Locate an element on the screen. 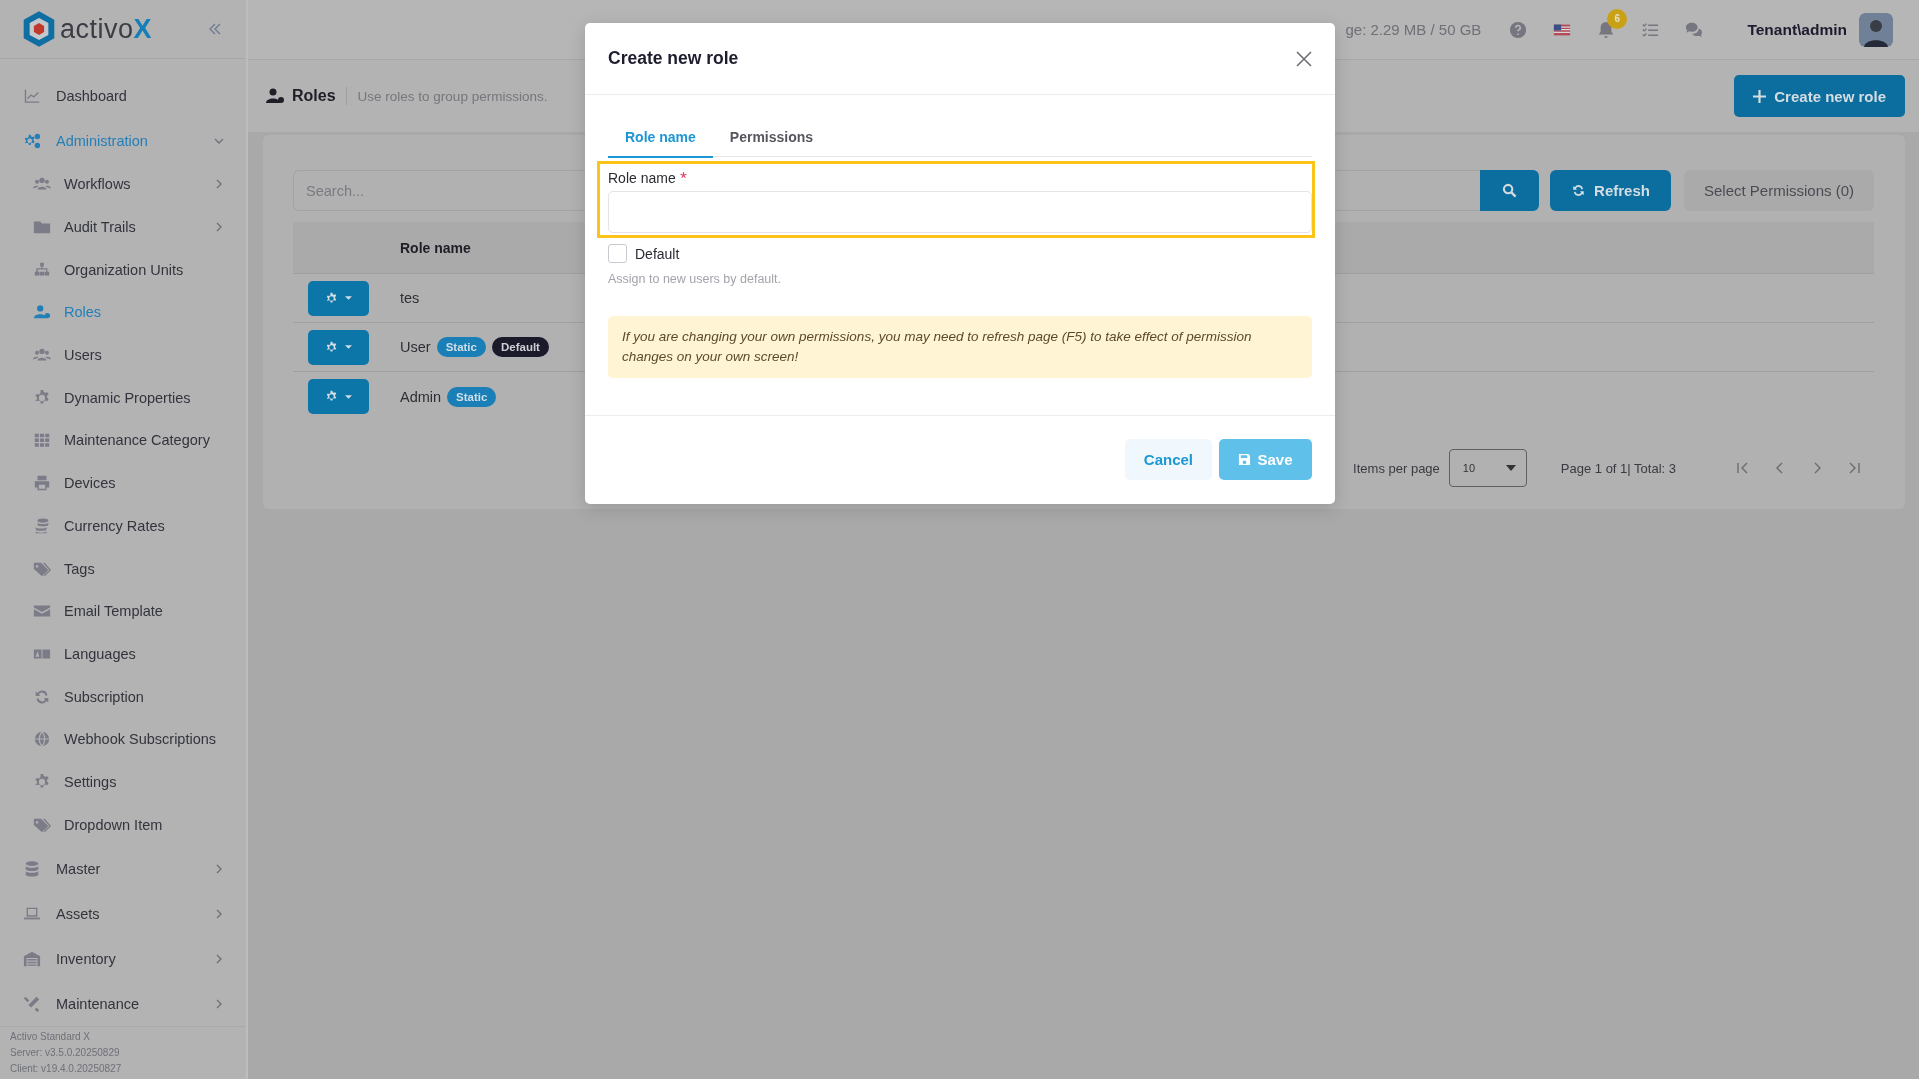  items-per-page-label: Items per page is located at coordinates (1396, 468).